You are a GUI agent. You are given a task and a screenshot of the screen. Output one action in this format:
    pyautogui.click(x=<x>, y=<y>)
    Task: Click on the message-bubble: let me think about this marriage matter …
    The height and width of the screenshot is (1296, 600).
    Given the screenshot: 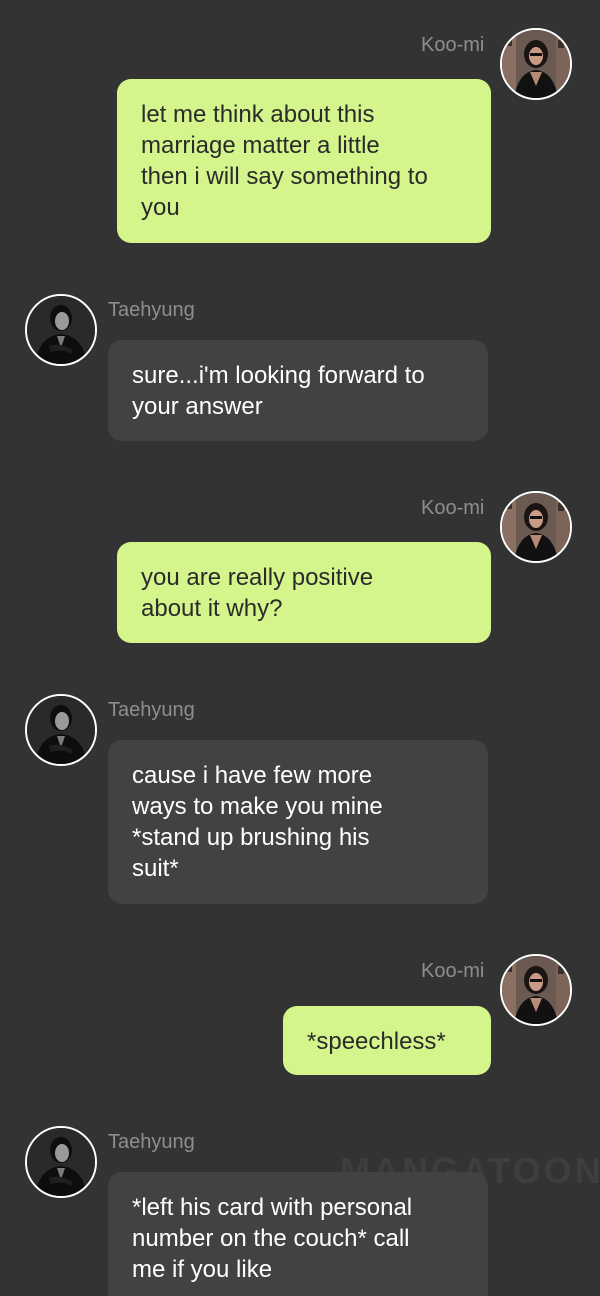 What is the action you would take?
    pyautogui.click(x=304, y=161)
    